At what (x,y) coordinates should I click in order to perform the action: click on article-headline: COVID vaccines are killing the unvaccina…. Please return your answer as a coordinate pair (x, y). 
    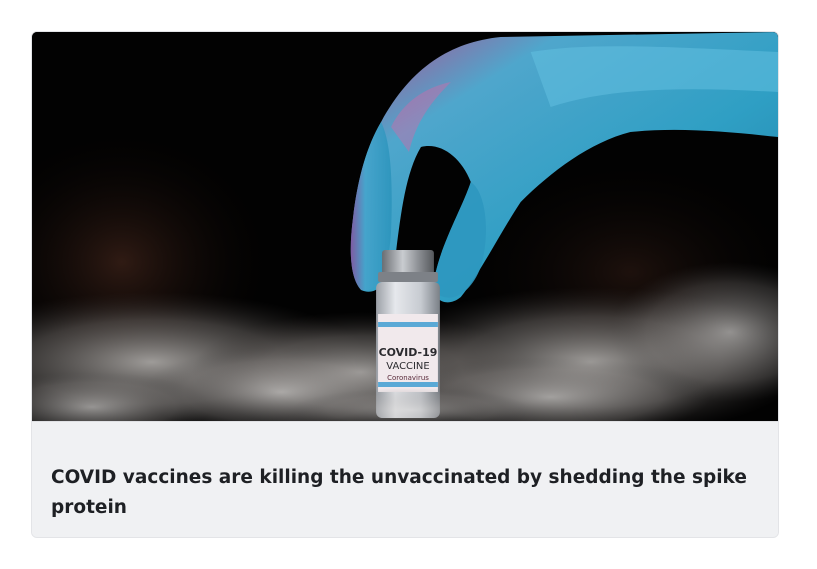
    Looking at the image, I should click on (401, 493).